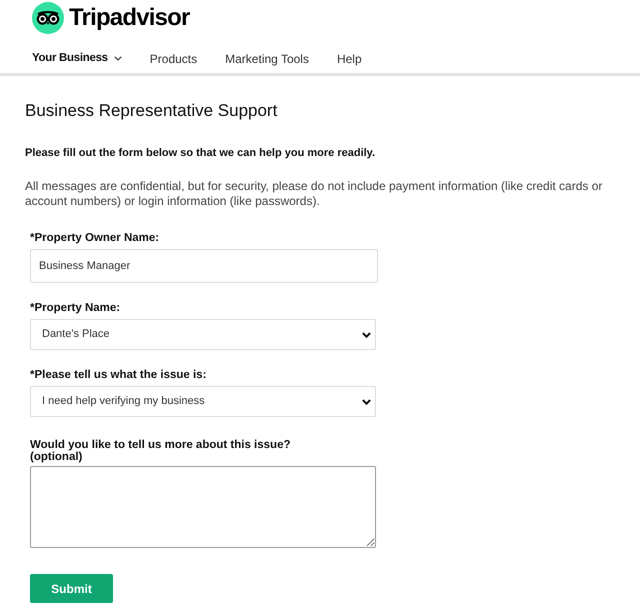 Image resolution: width=640 pixels, height=612 pixels. Describe the element at coordinates (203, 334) in the screenshot. I see `dropdown-select: Dante's Place` at that location.